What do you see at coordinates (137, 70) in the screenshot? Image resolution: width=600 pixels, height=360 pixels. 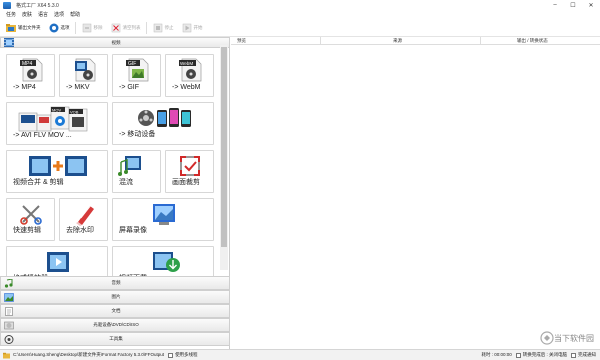 I see `gif-file-icon: GIF` at bounding box center [137, 70].